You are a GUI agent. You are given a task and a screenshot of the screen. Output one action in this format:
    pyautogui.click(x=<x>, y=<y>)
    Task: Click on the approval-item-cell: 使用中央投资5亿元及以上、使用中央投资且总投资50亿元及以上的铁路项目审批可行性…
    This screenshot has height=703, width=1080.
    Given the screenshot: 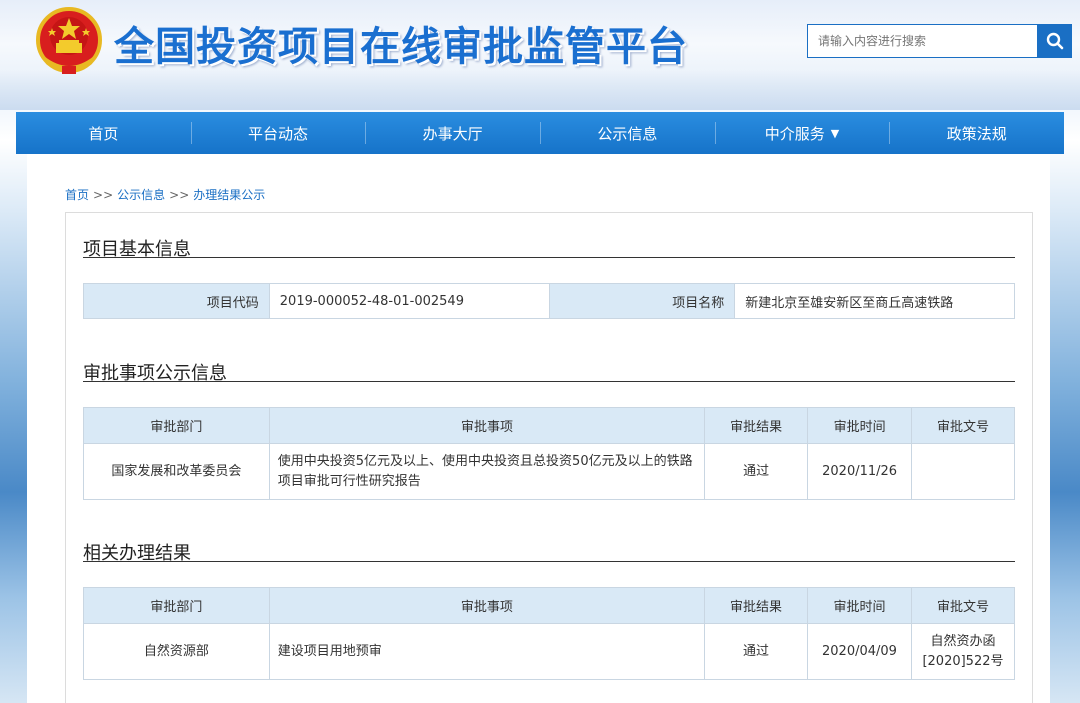 What is the action you would take?
    pyautogui.click(x=487, y=471)
    